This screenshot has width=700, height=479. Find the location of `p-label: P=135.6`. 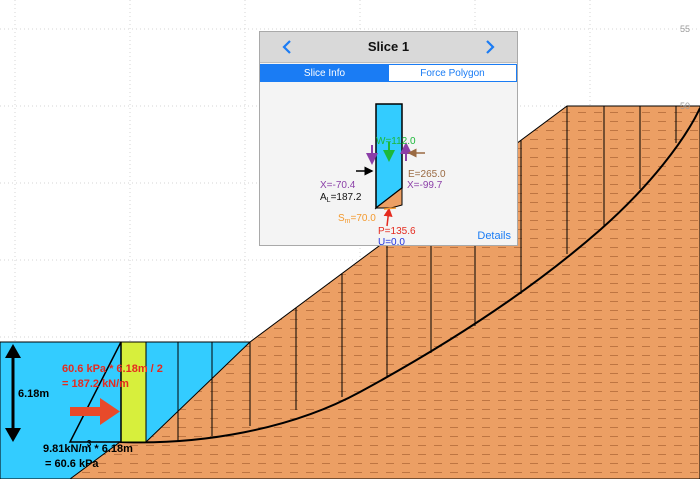

p-label: P=135.6 is located at coordinates (397, 231).